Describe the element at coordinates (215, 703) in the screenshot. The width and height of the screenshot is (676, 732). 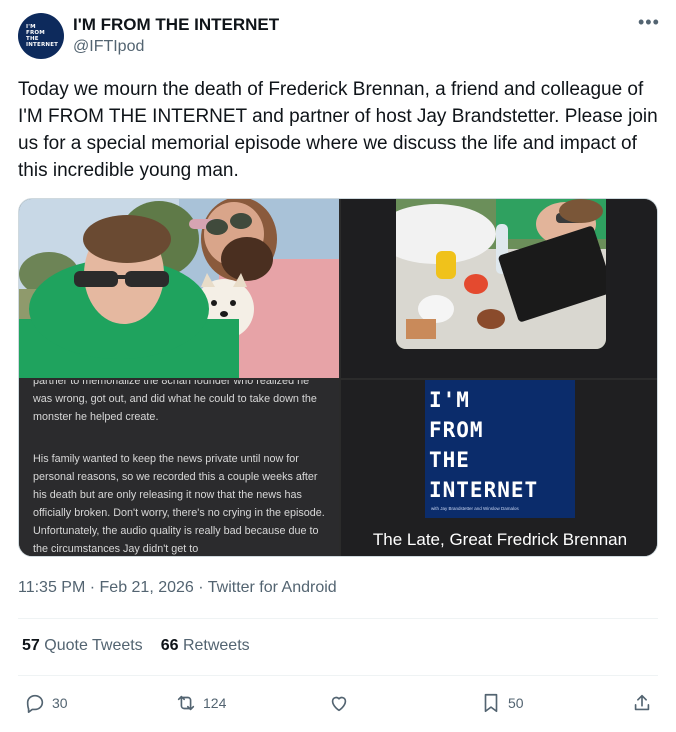
I see `retweet-count: 124` at that location.